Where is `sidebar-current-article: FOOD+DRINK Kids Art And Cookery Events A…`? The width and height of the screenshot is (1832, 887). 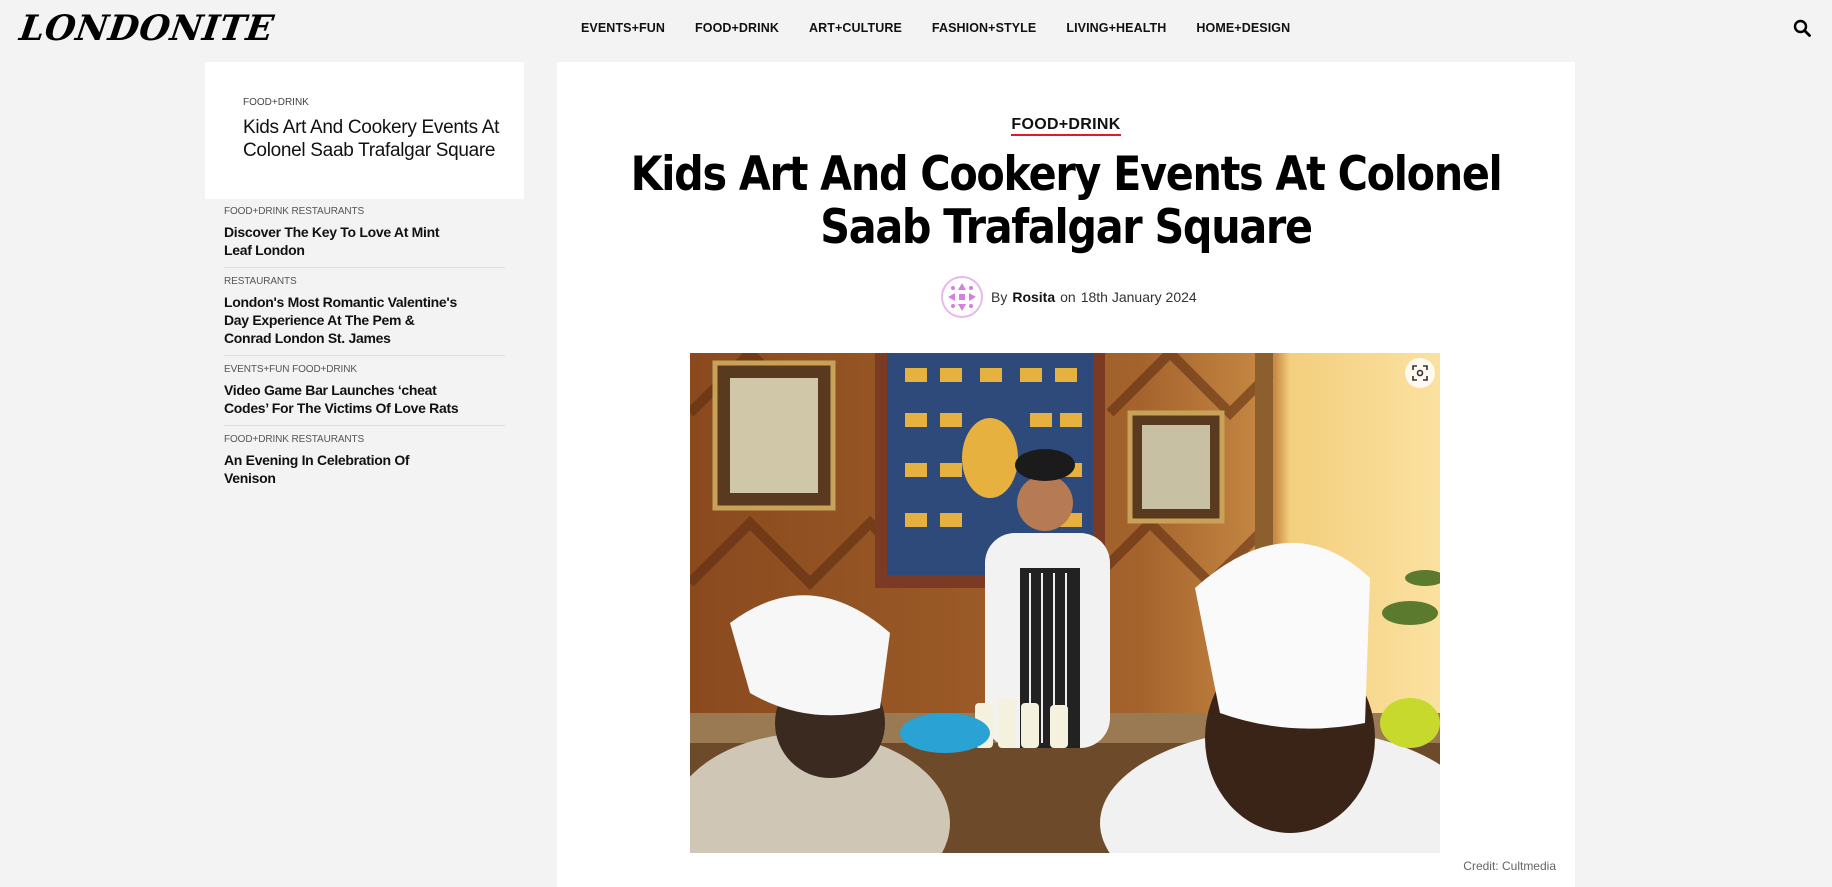
sidebar-current-article: FOOD+DRINK Kids Art And Cookery Events A… is located at coordinates (364, 130).